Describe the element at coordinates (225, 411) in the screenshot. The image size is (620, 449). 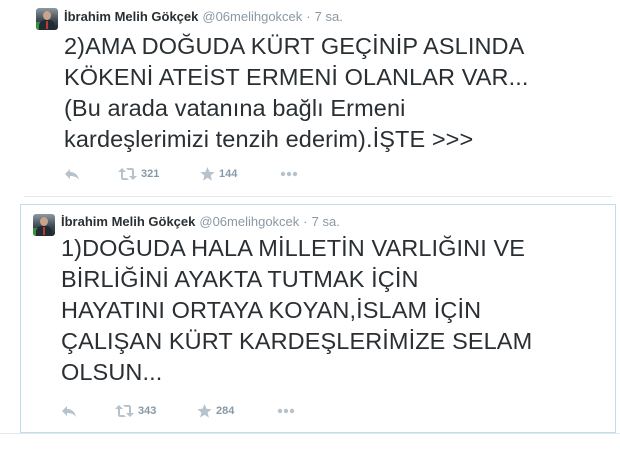
I see `favorite-count: 284` at that location.